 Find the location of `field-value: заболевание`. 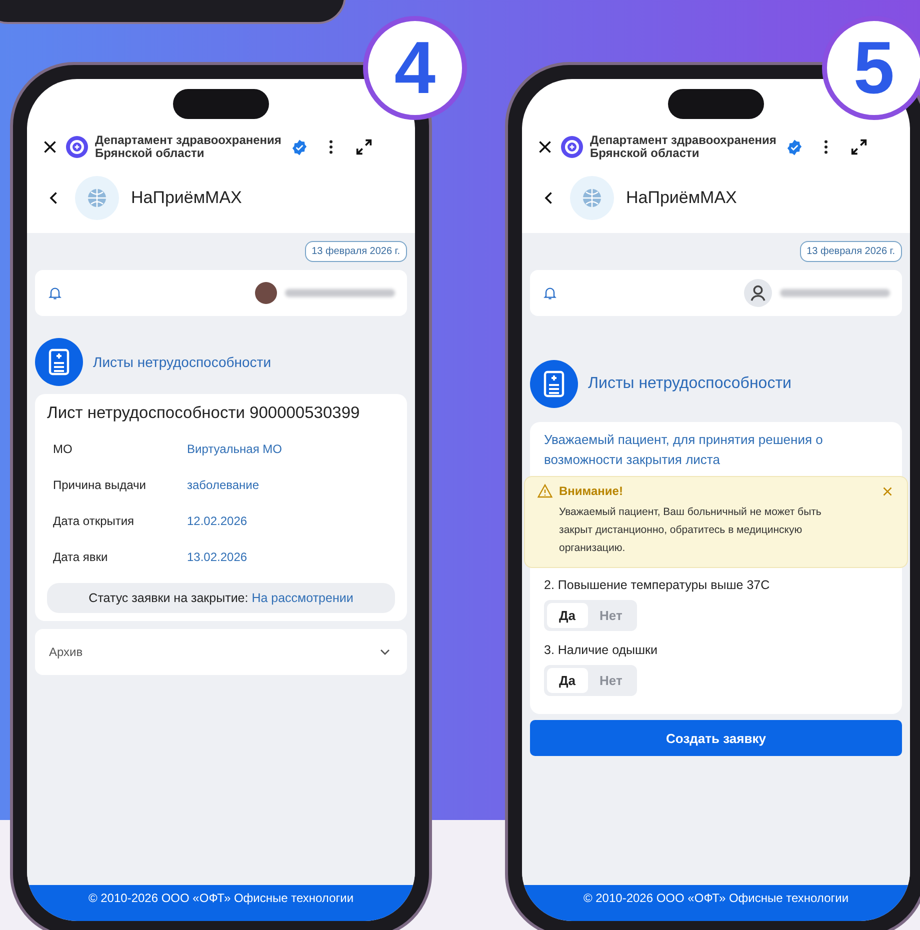

field-value: заболевание is located at coordinates (223, 485).